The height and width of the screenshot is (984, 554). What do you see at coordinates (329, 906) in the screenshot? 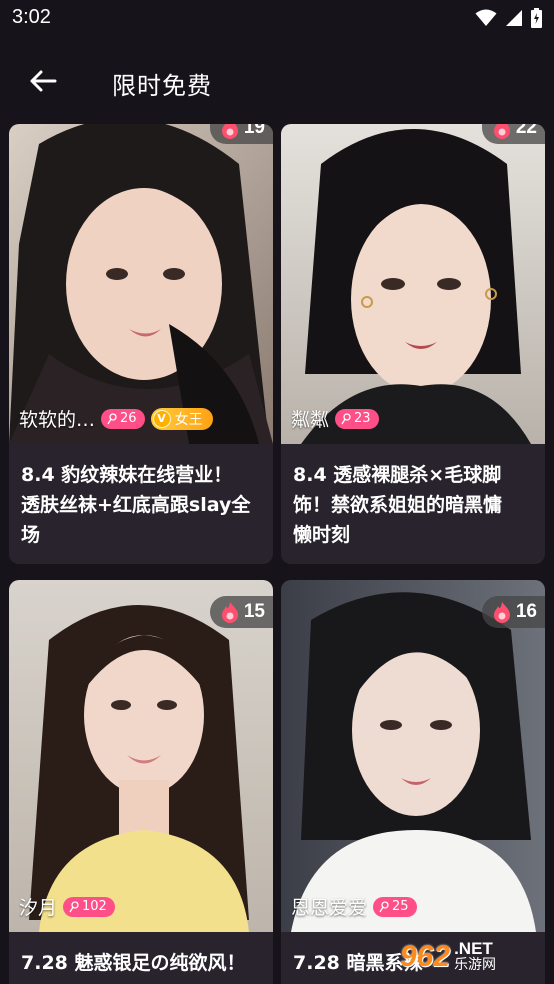
I see `author-name: 恩恩爱爱` at bounding box center [329, 906].